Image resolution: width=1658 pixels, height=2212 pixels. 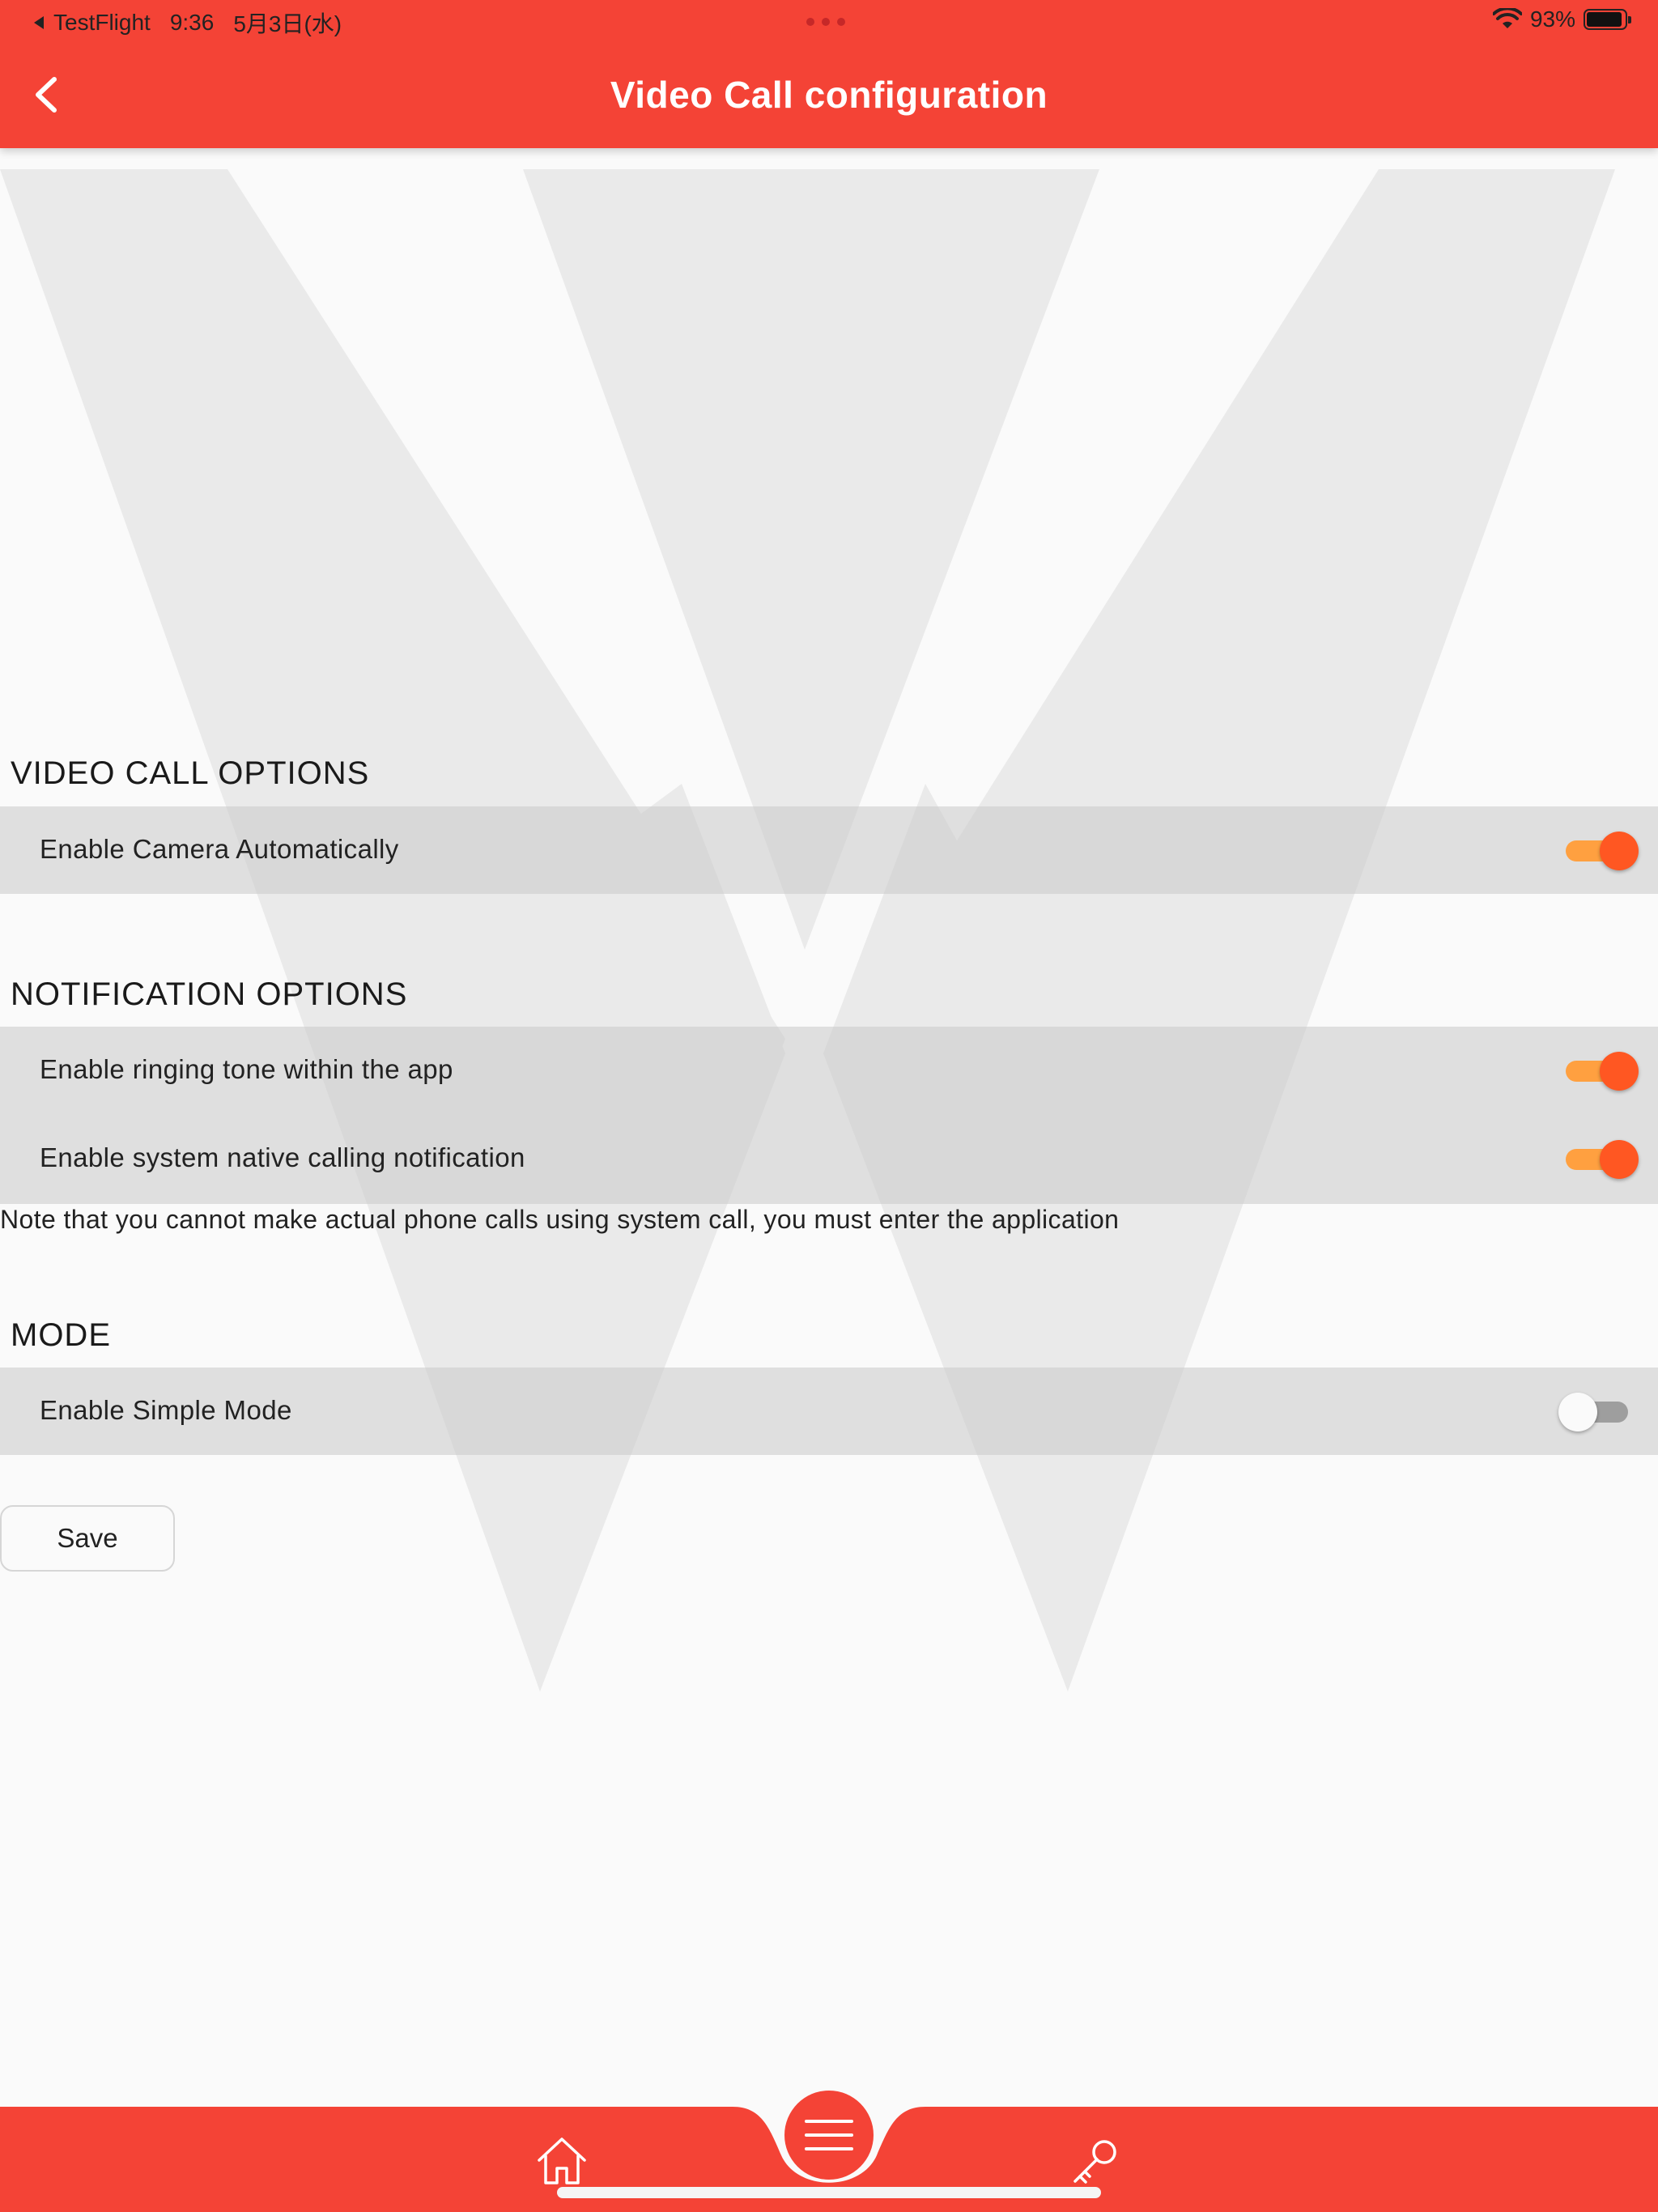 I want to click on option-label-camera: Enable Camera Automatically, so click(x=219, y=849).